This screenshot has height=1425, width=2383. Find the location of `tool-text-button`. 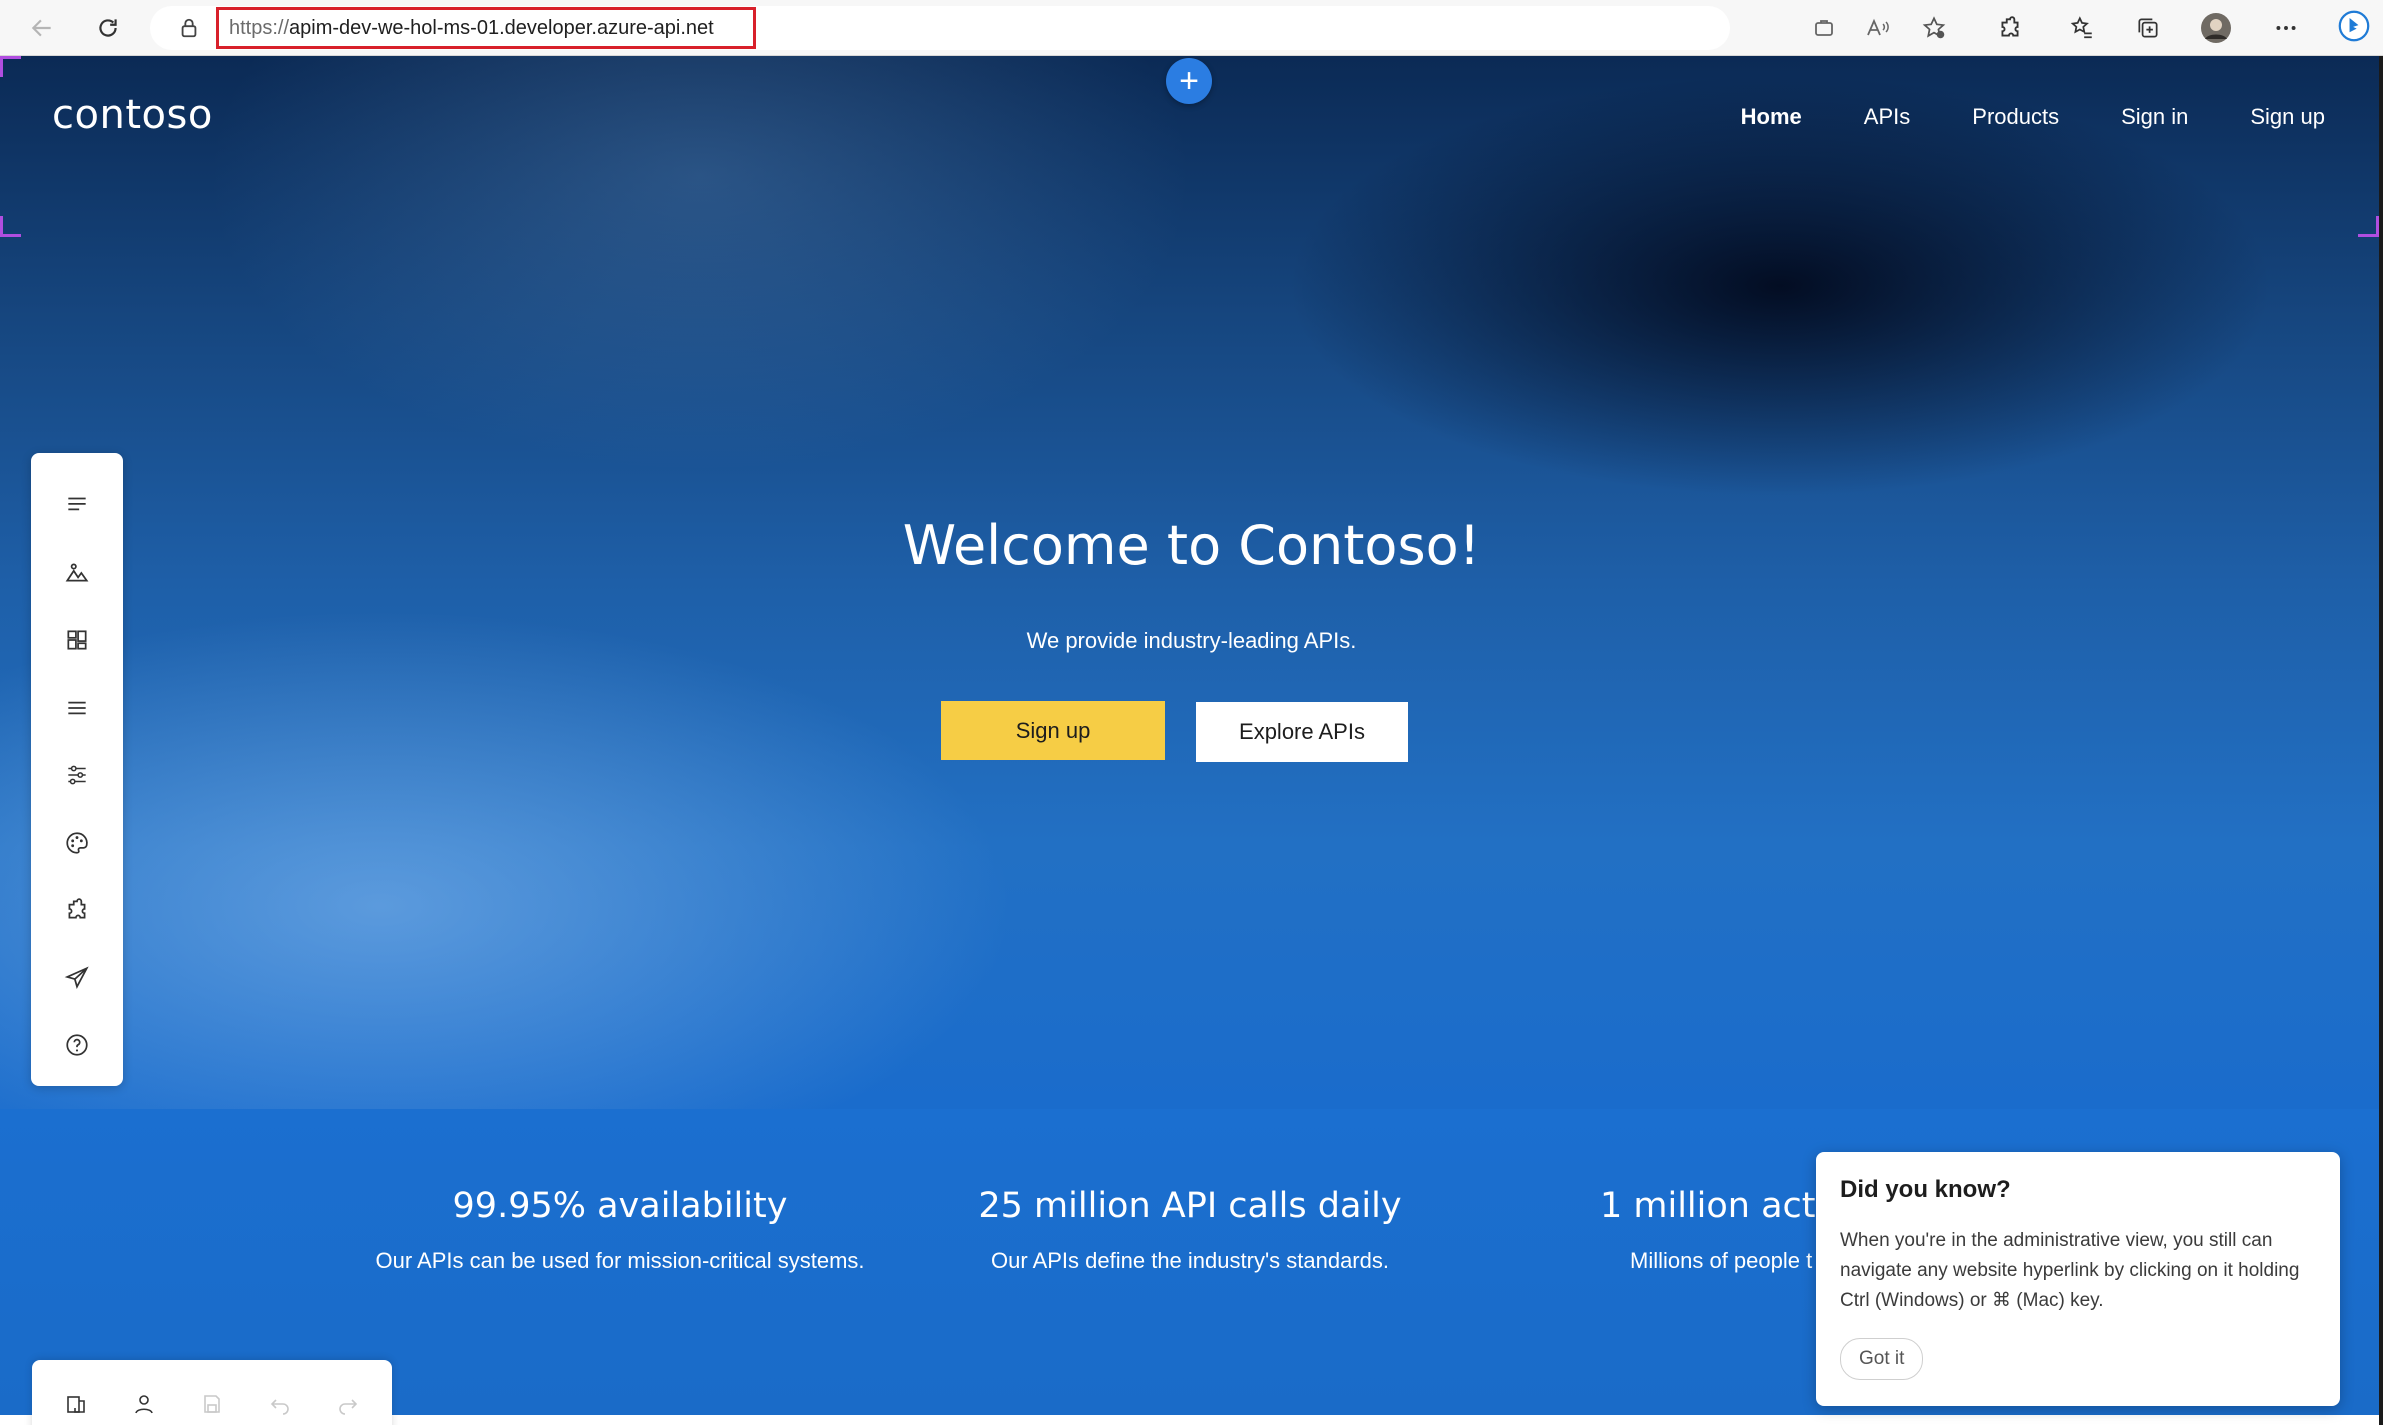

tool-text-button is located at coordinates (77, 505).